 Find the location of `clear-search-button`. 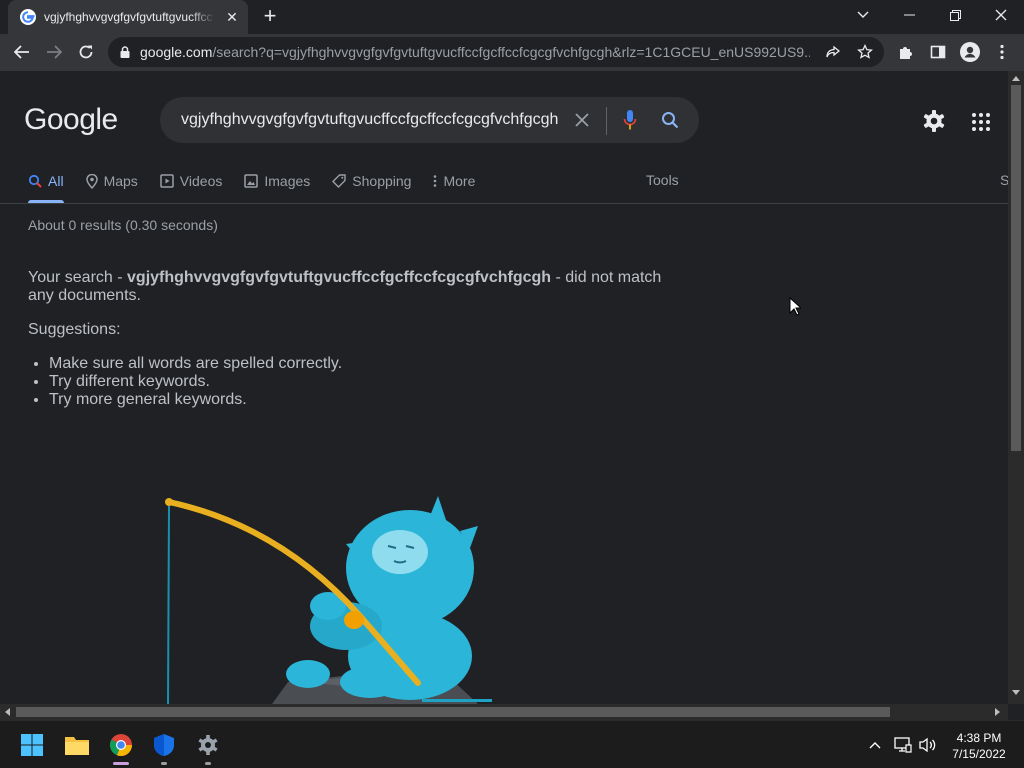

clear-search-button is located at coordinates (582, 120).